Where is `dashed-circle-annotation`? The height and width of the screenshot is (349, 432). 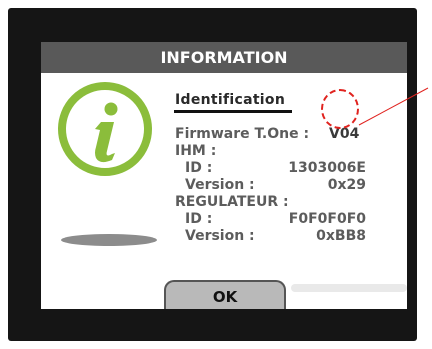
dashed-circle-annotation is located at coordinates (340, 109).